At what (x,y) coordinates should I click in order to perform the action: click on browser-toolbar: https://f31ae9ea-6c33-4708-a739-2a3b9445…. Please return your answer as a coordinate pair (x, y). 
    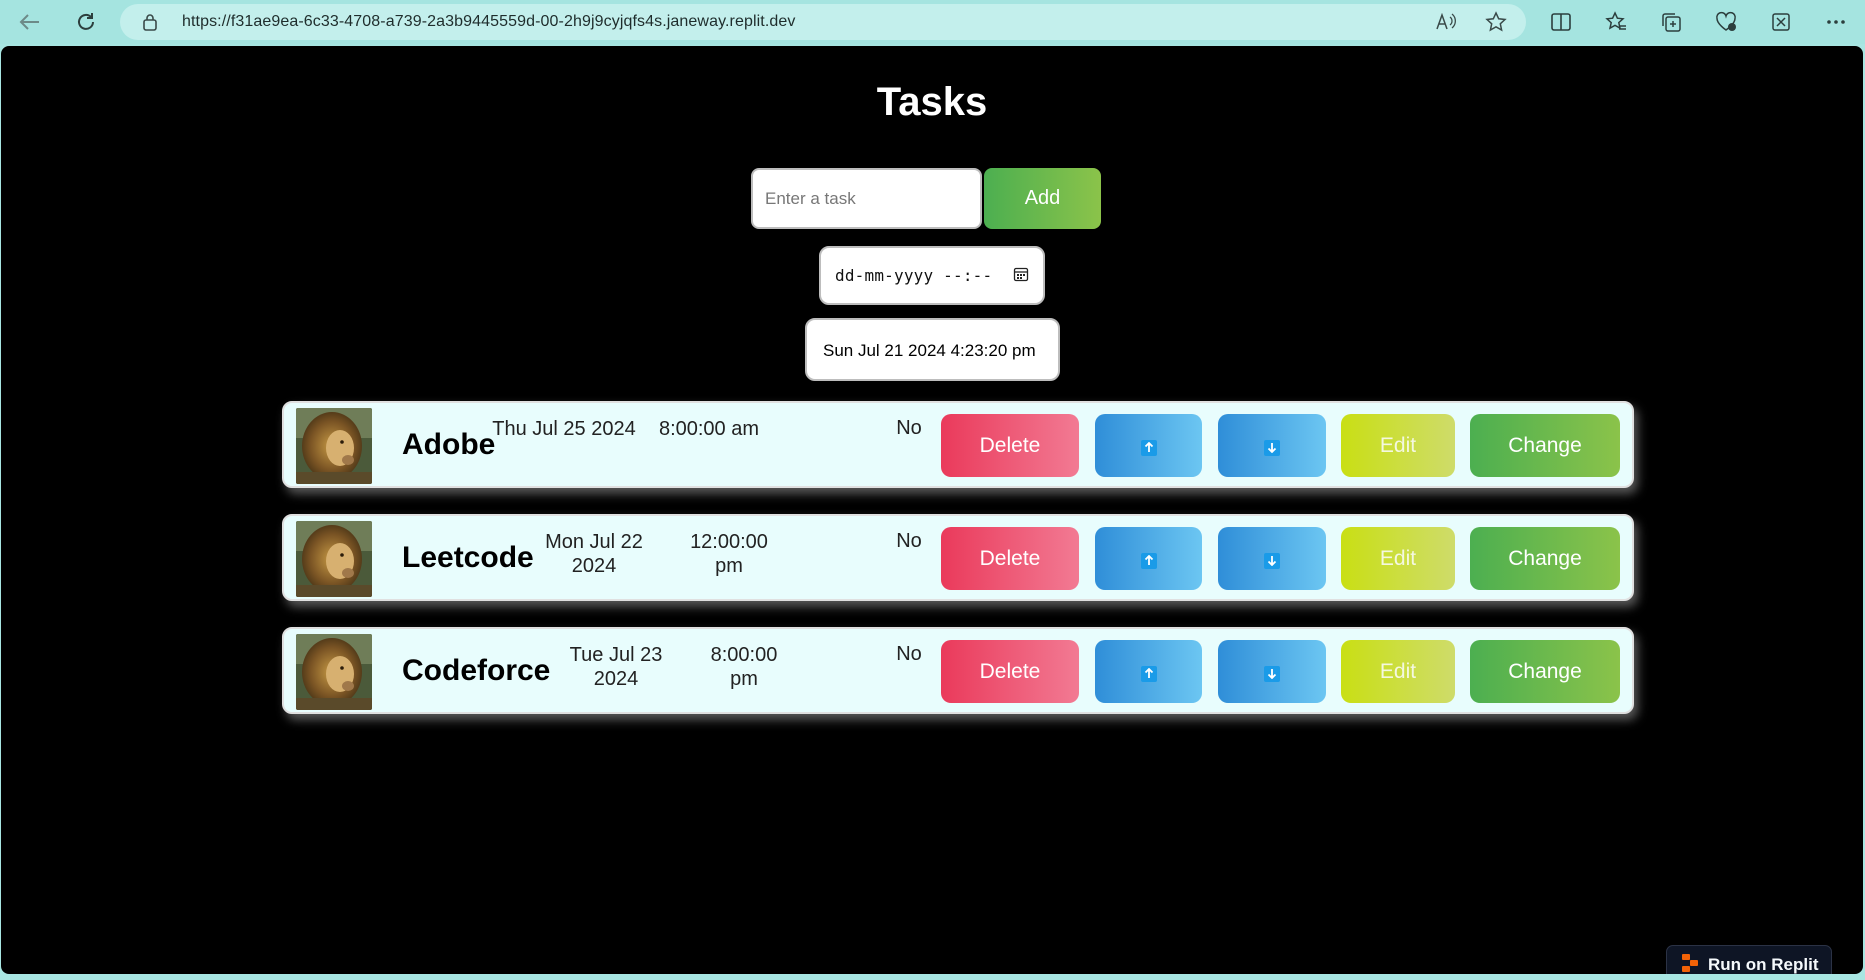
    Looking at the image, I should click on (932, 22).